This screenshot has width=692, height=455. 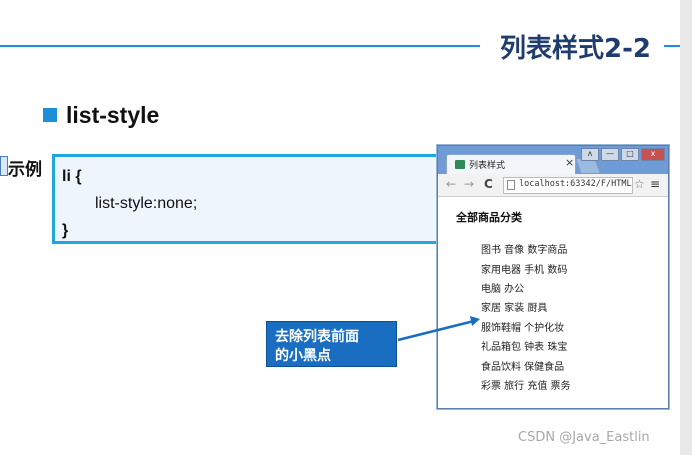 I want to click on page-edge, so click(x=686, y=227).